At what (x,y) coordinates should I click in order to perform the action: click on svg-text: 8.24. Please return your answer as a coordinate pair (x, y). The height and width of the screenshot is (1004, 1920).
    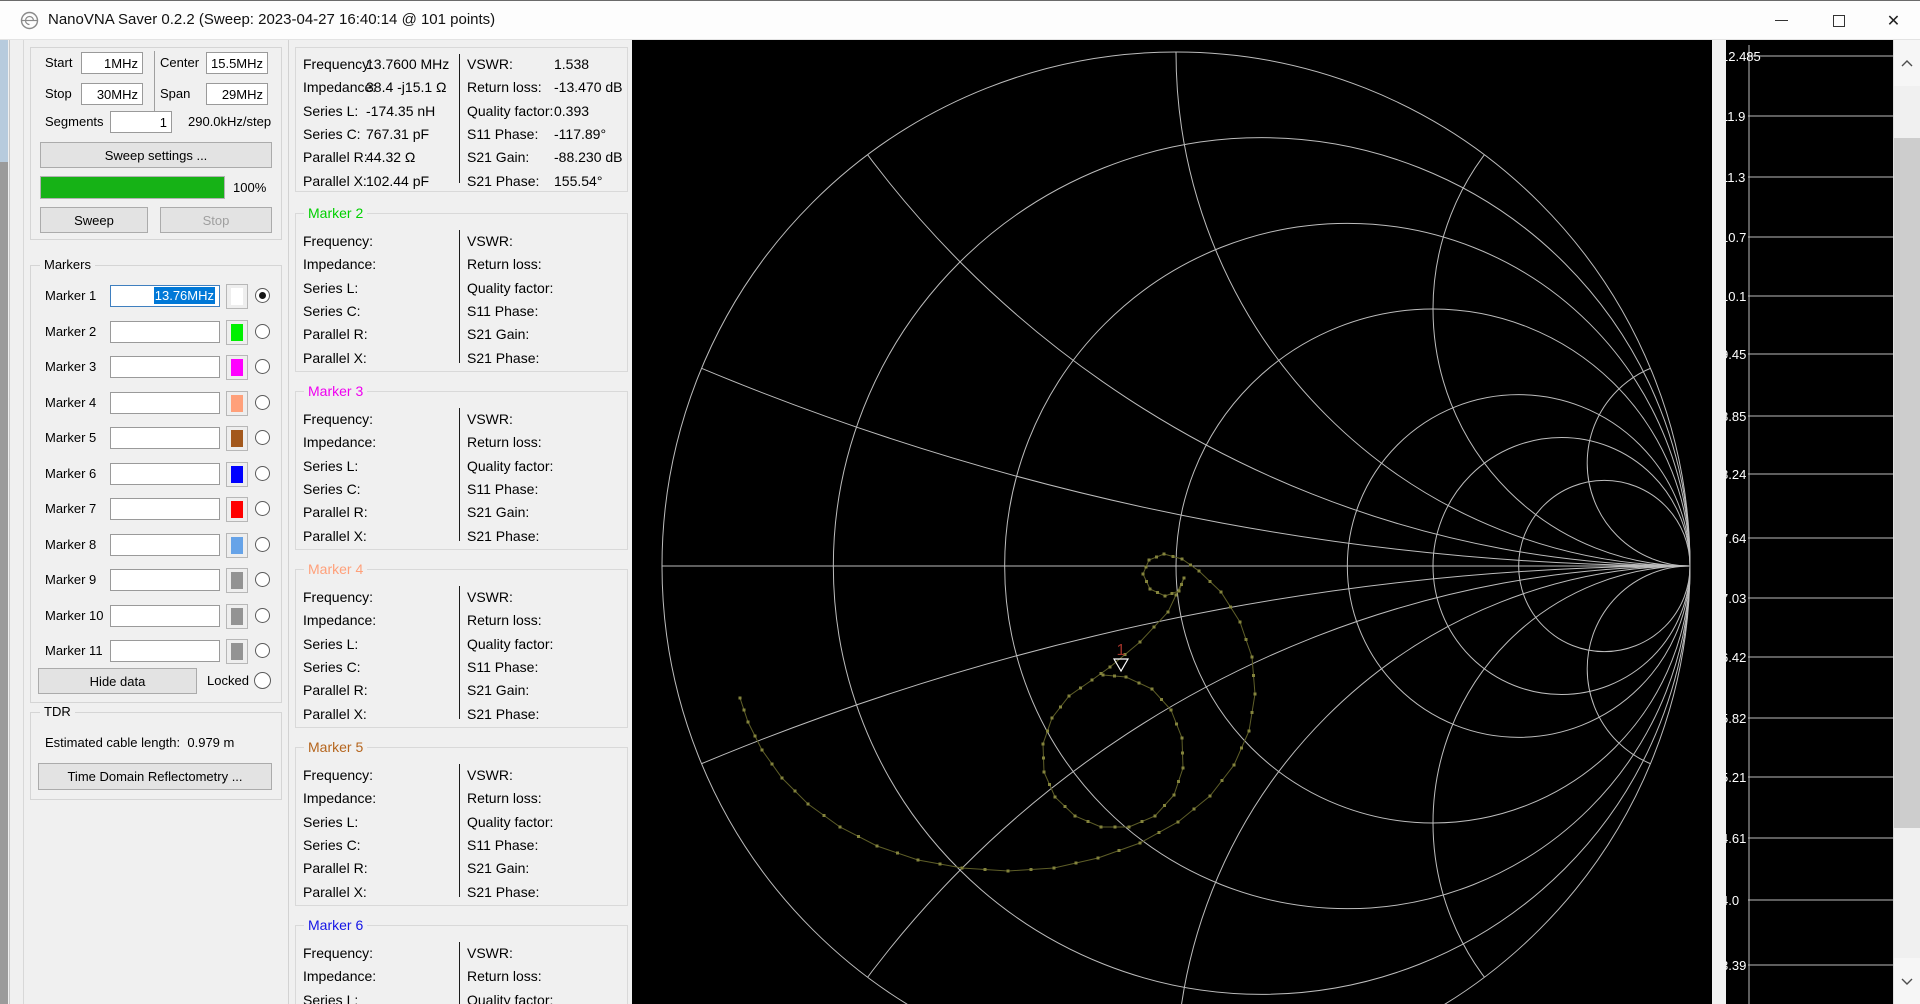
    Looking at the image, I should click on (1736, 474).